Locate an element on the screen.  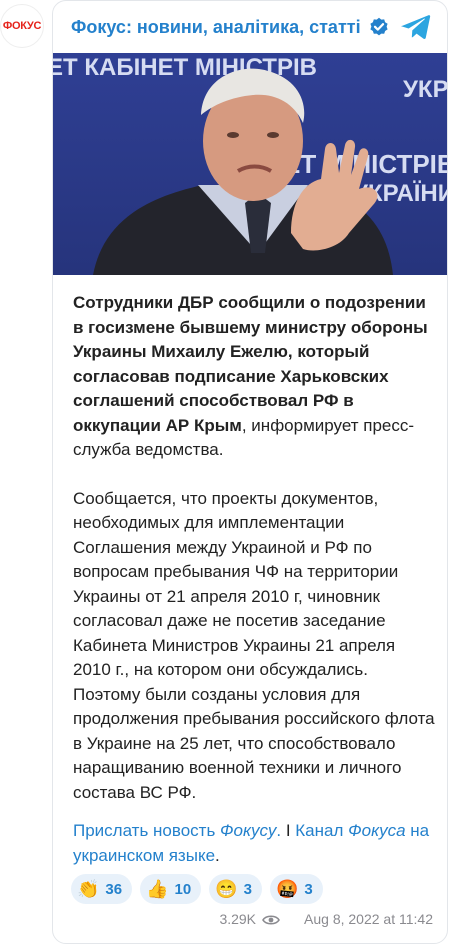
post-header: Фокус: новини, аналітика, статті is located at coordinates (250, 27).